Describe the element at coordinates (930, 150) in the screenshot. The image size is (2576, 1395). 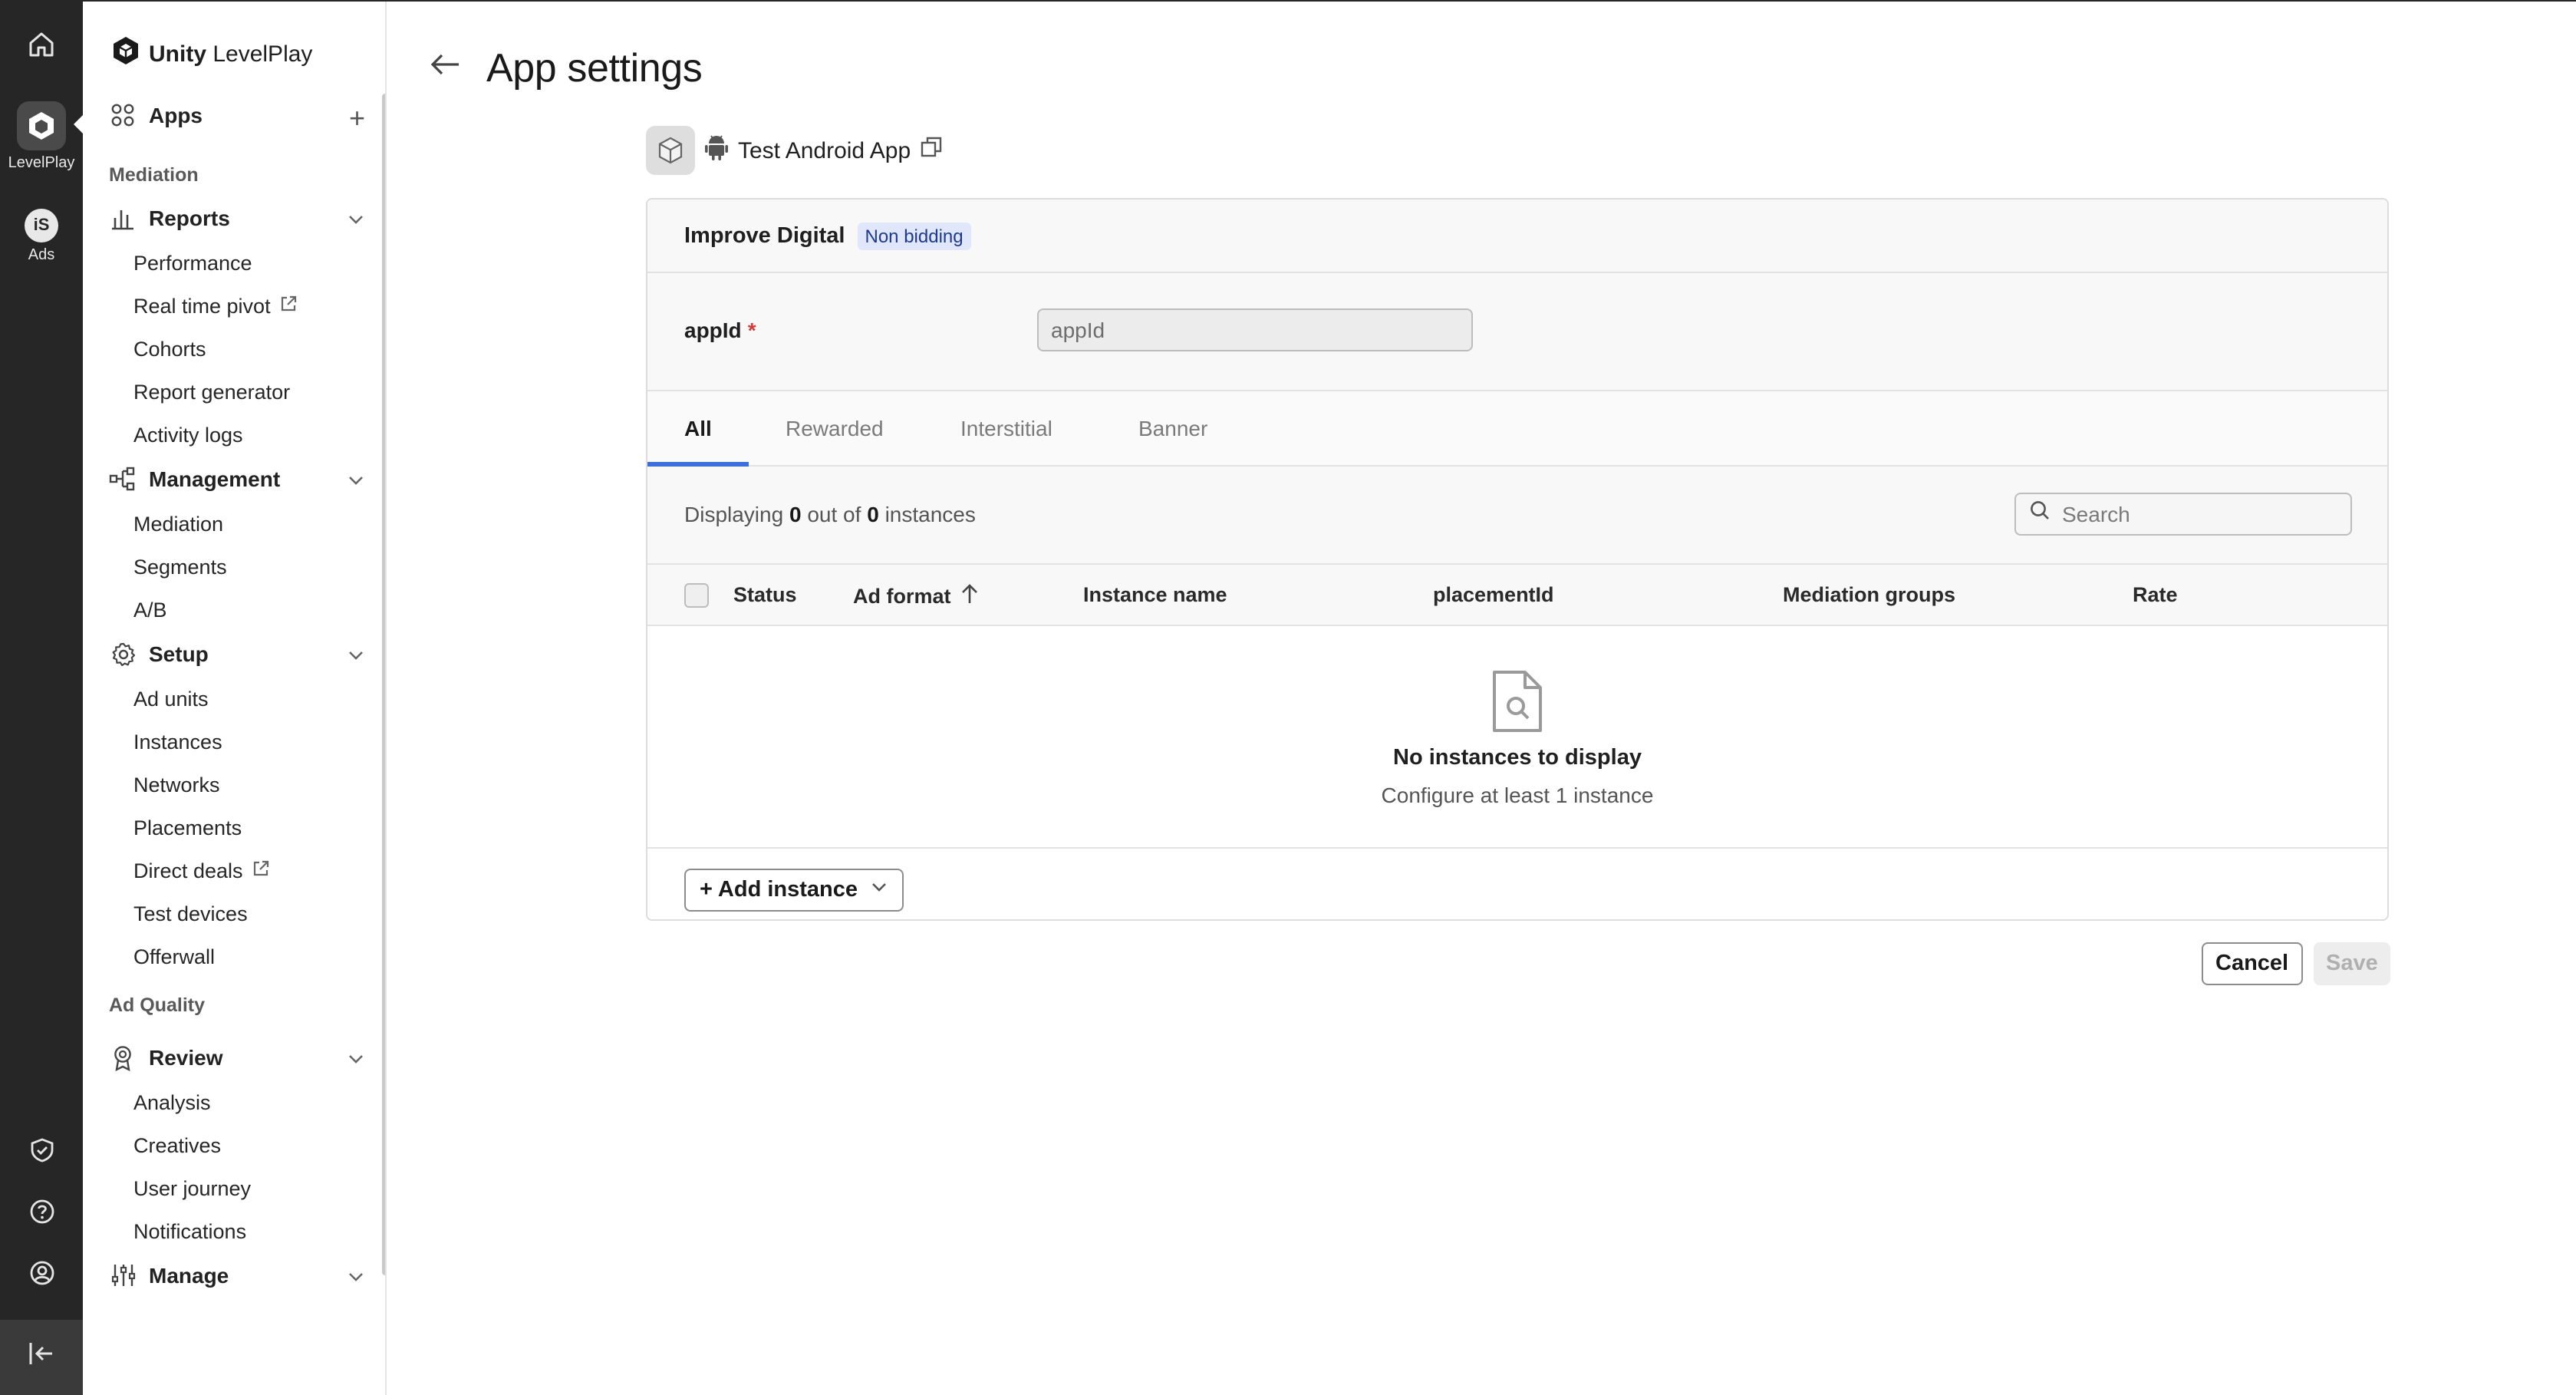
I see `copy-icon` at that location.